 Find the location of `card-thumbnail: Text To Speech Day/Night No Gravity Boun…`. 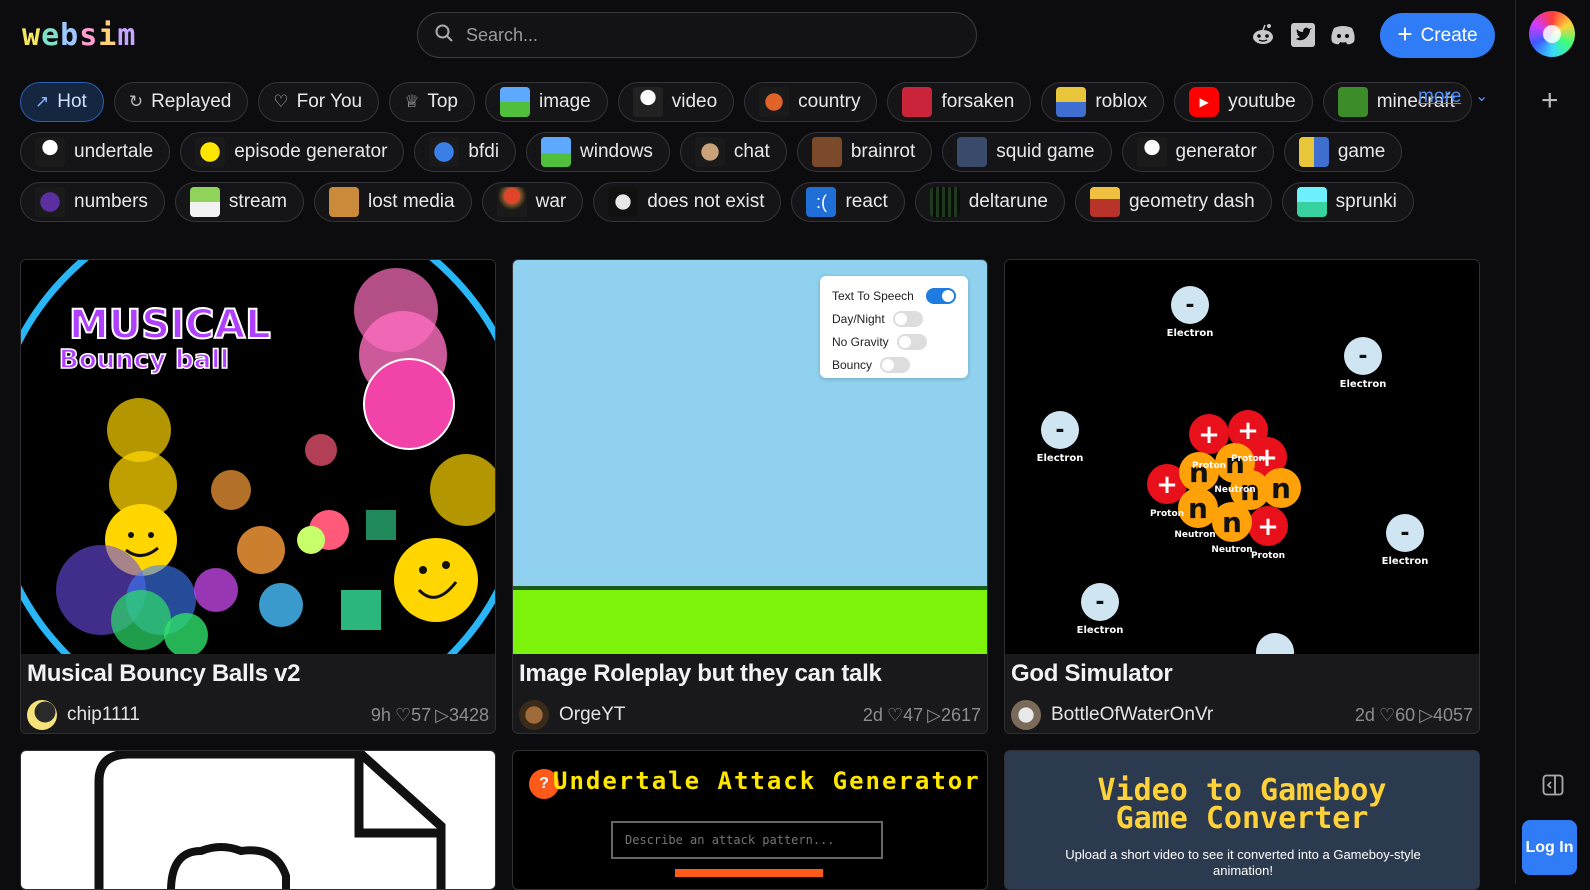

card-thumbnail: Text To Speech Day/Night No Gravity Boun… is located at coordinates (750, 457).